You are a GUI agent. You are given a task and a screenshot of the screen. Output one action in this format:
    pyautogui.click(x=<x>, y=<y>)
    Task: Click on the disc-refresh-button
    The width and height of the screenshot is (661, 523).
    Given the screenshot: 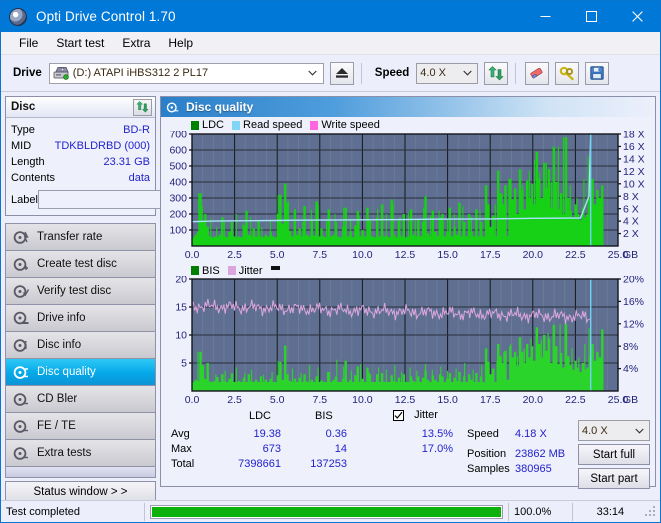 What is the action you would take?
    pyautogui.click(x=142, y=107)
    